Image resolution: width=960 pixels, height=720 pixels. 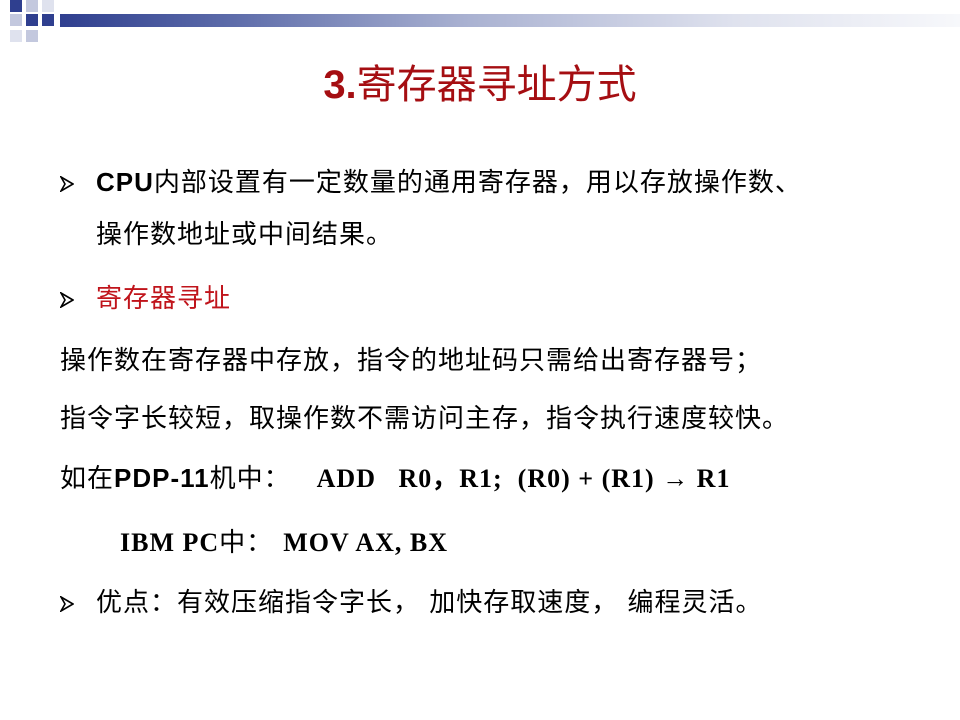 I want to click on example-ibm-pc: IBM PC中： MOV AX, BX, so click(x=284, y=543).